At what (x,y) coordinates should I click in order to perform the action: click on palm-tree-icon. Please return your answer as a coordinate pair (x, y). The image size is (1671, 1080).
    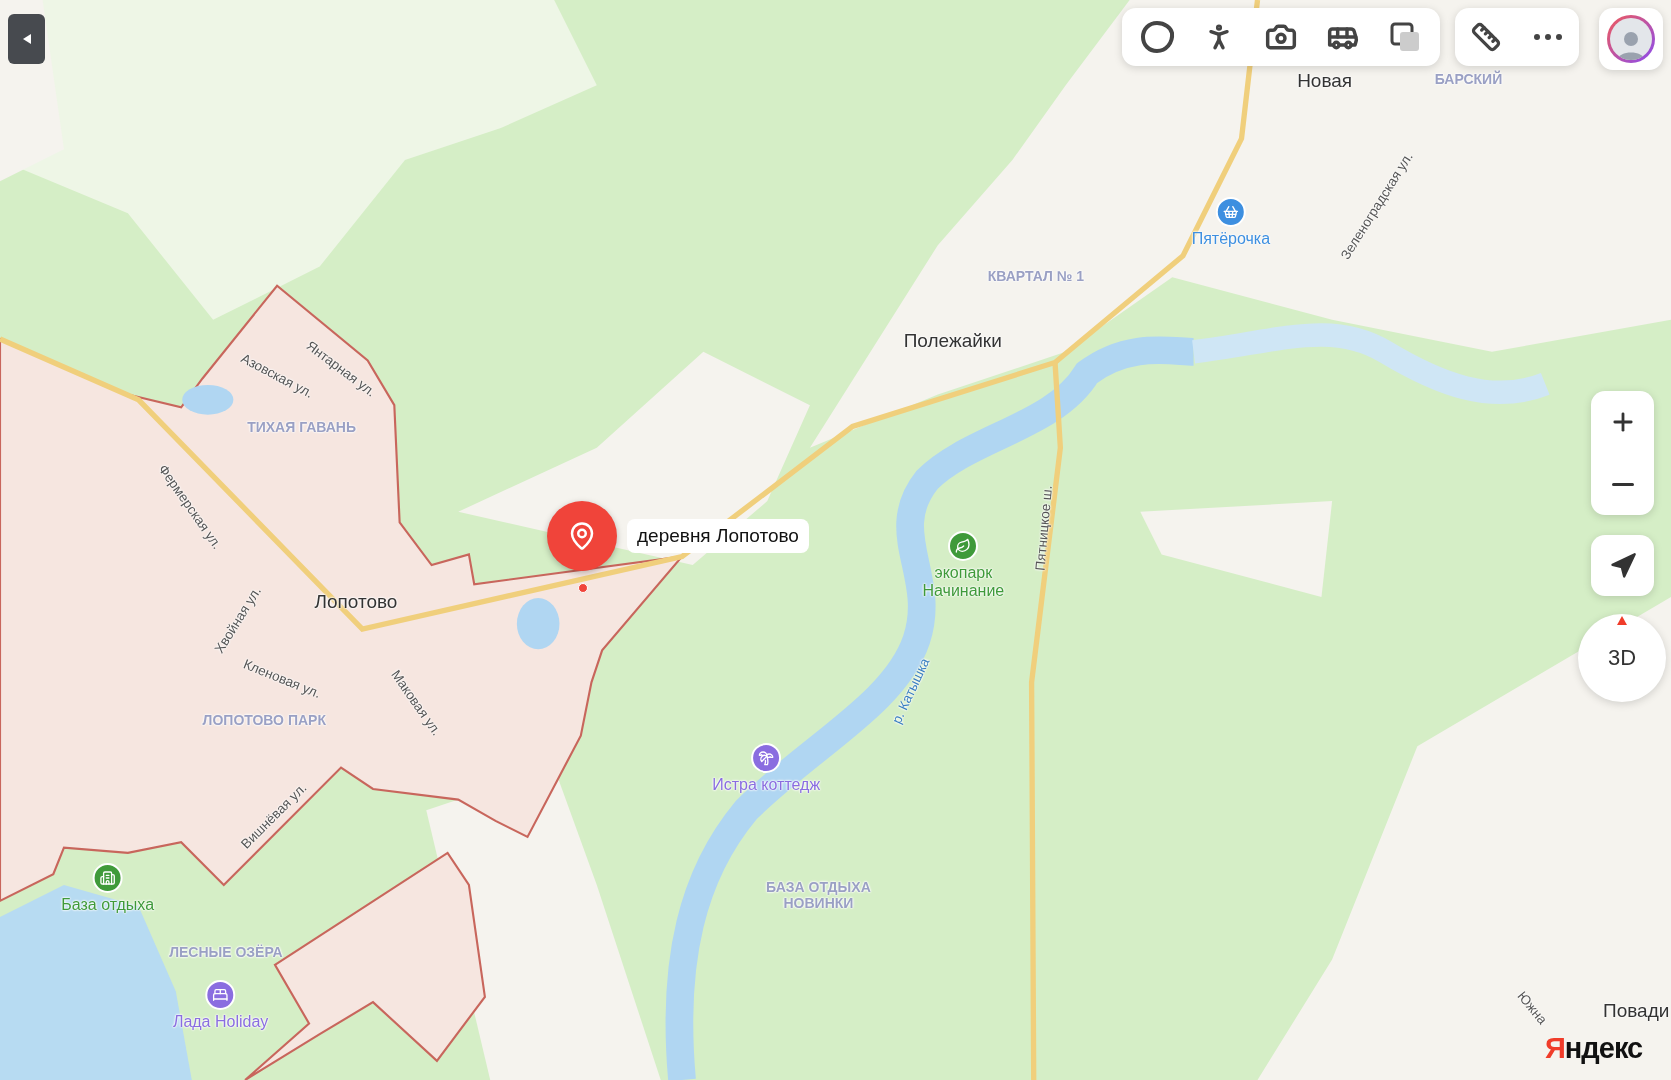
    Looking at the image, I should click on (766, 757).